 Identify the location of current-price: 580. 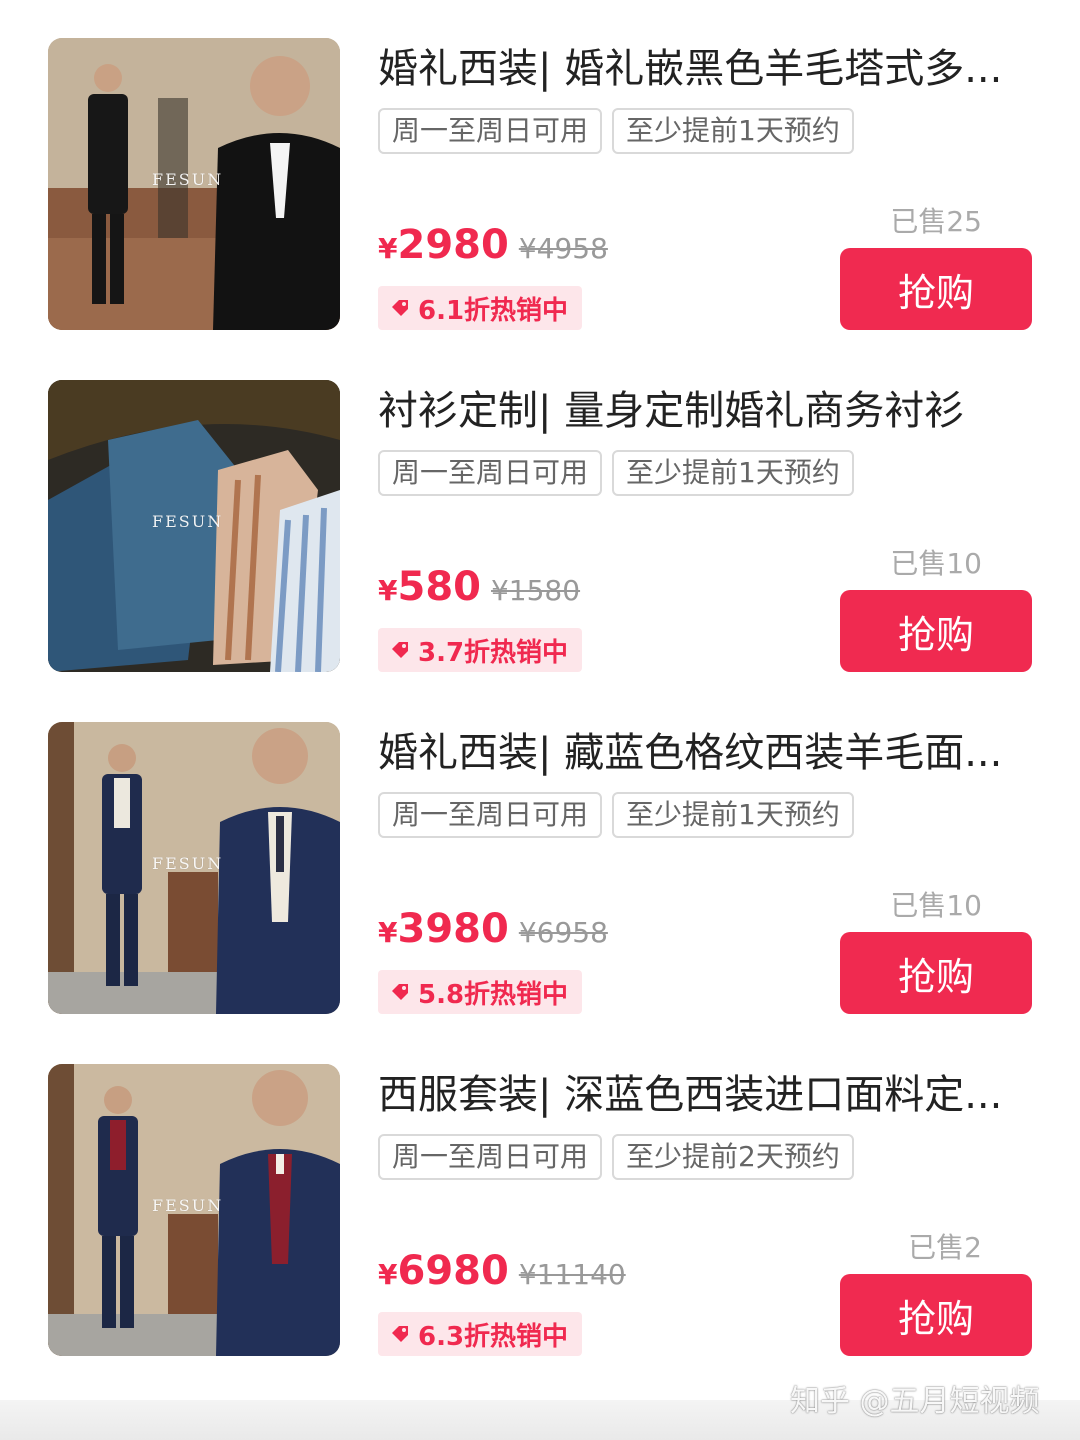
(439, 587).